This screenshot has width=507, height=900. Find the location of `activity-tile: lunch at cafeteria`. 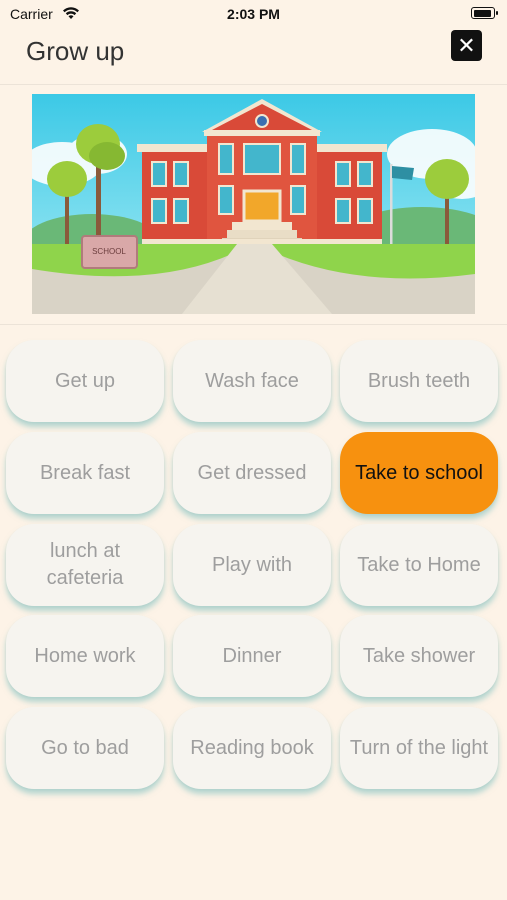

activity-tile: lunch at cafeteria is located at coordinates (85, 565).